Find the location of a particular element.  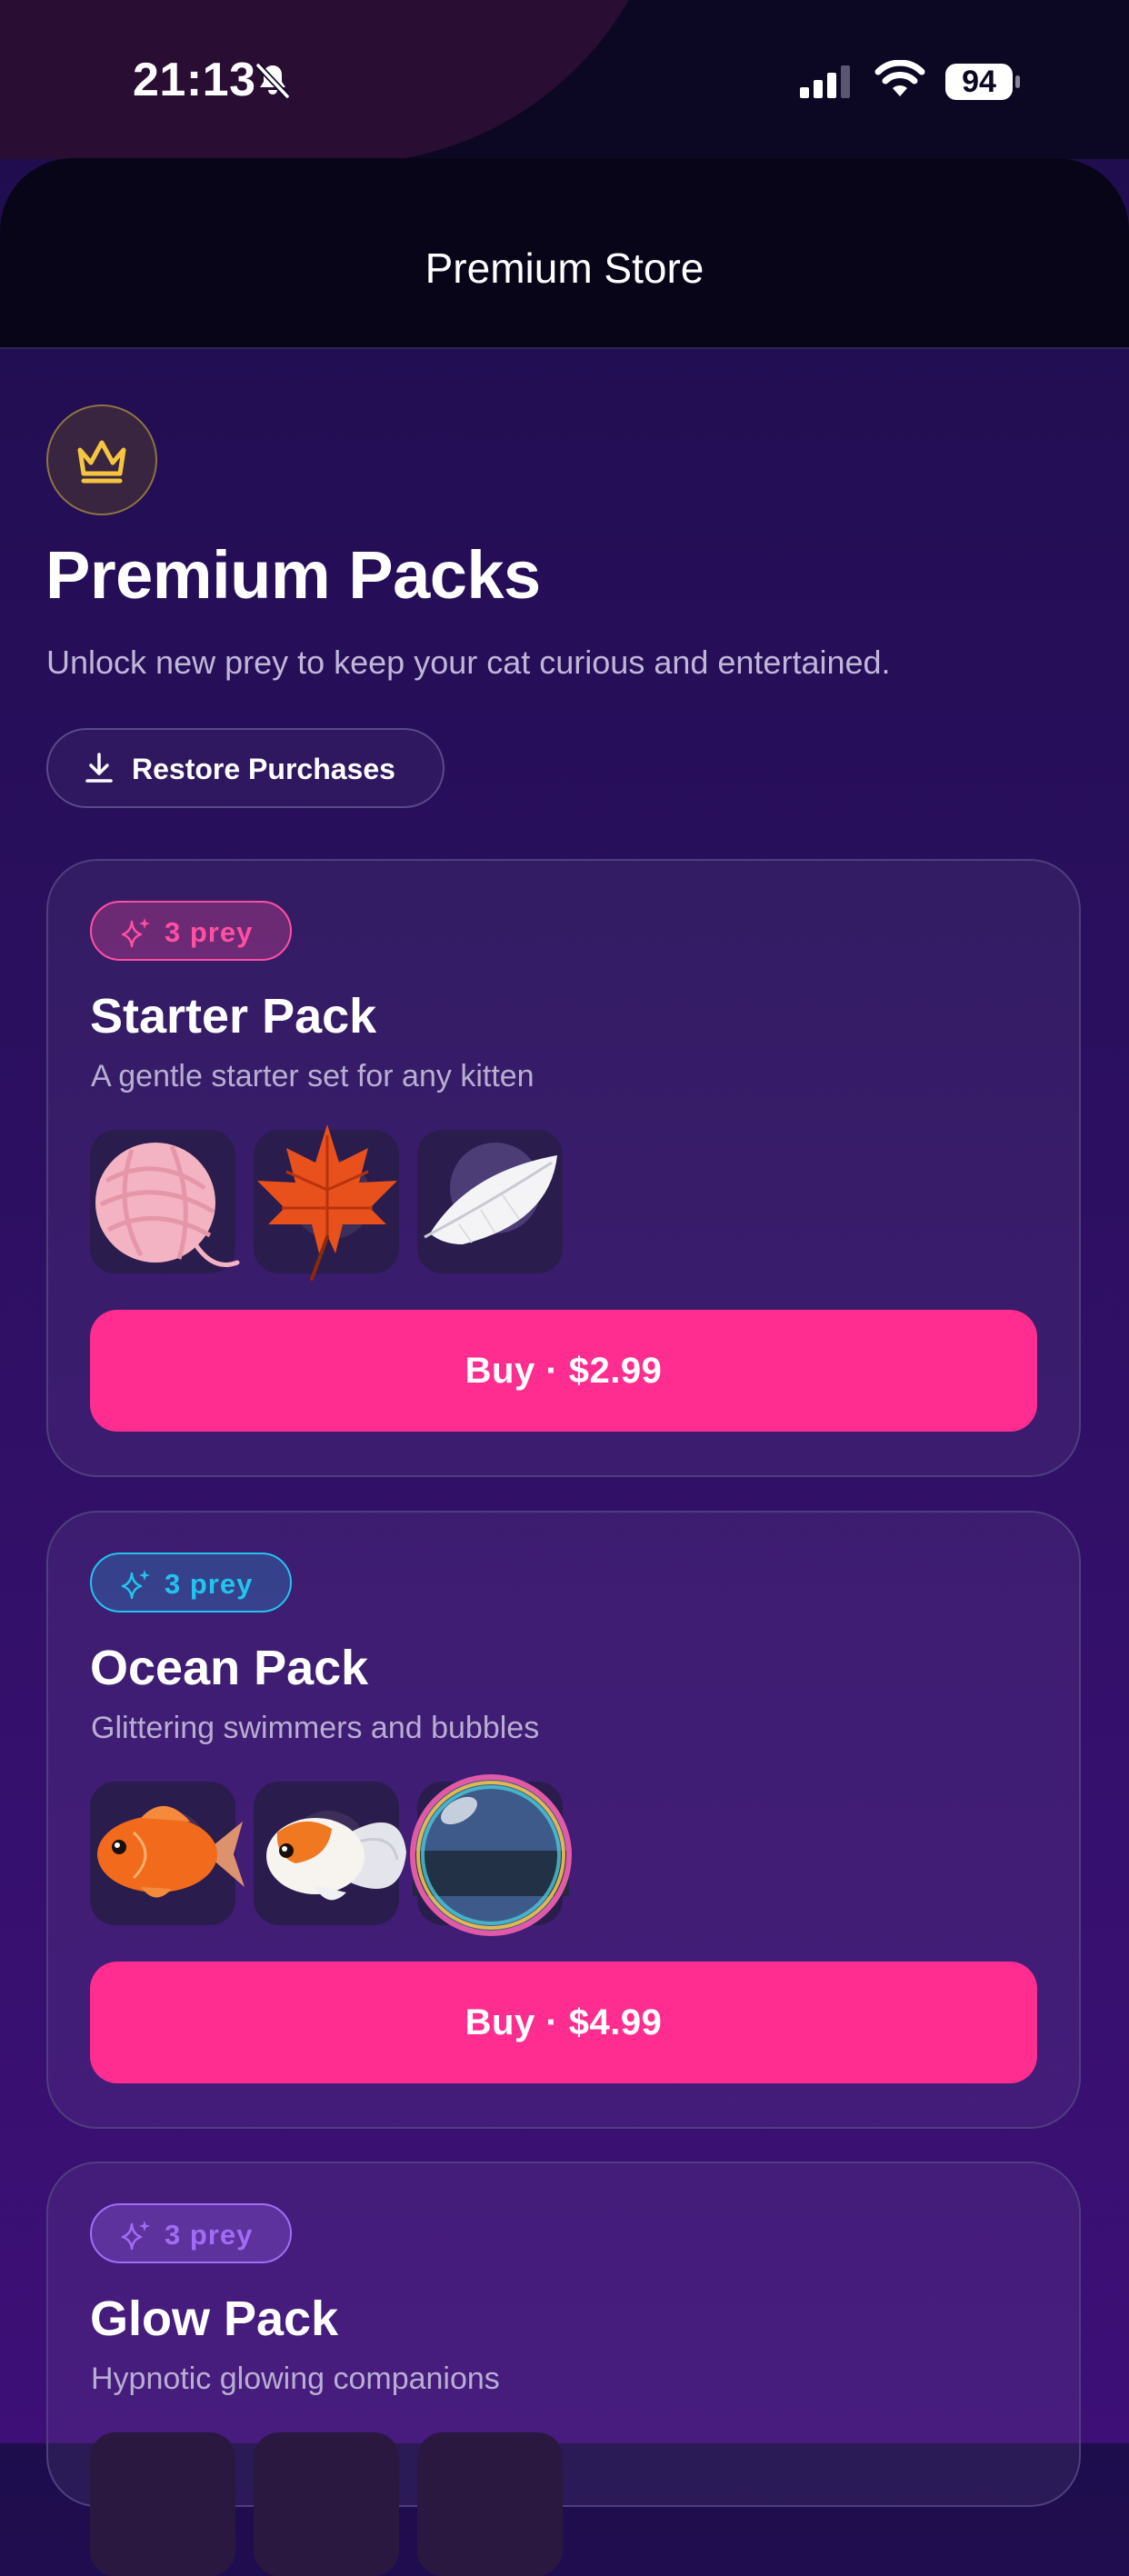

restore-purchases-label: Restore Purchases is located at coordinates (263, 769).